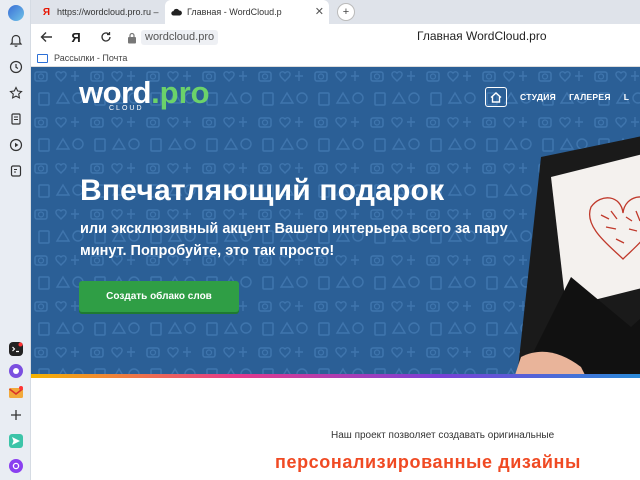 The image size is (640, 480). What do you see at coordinates (577, 256) in the screenshot?
I see `gift-envelope-image` at bounding box center [577, 256].